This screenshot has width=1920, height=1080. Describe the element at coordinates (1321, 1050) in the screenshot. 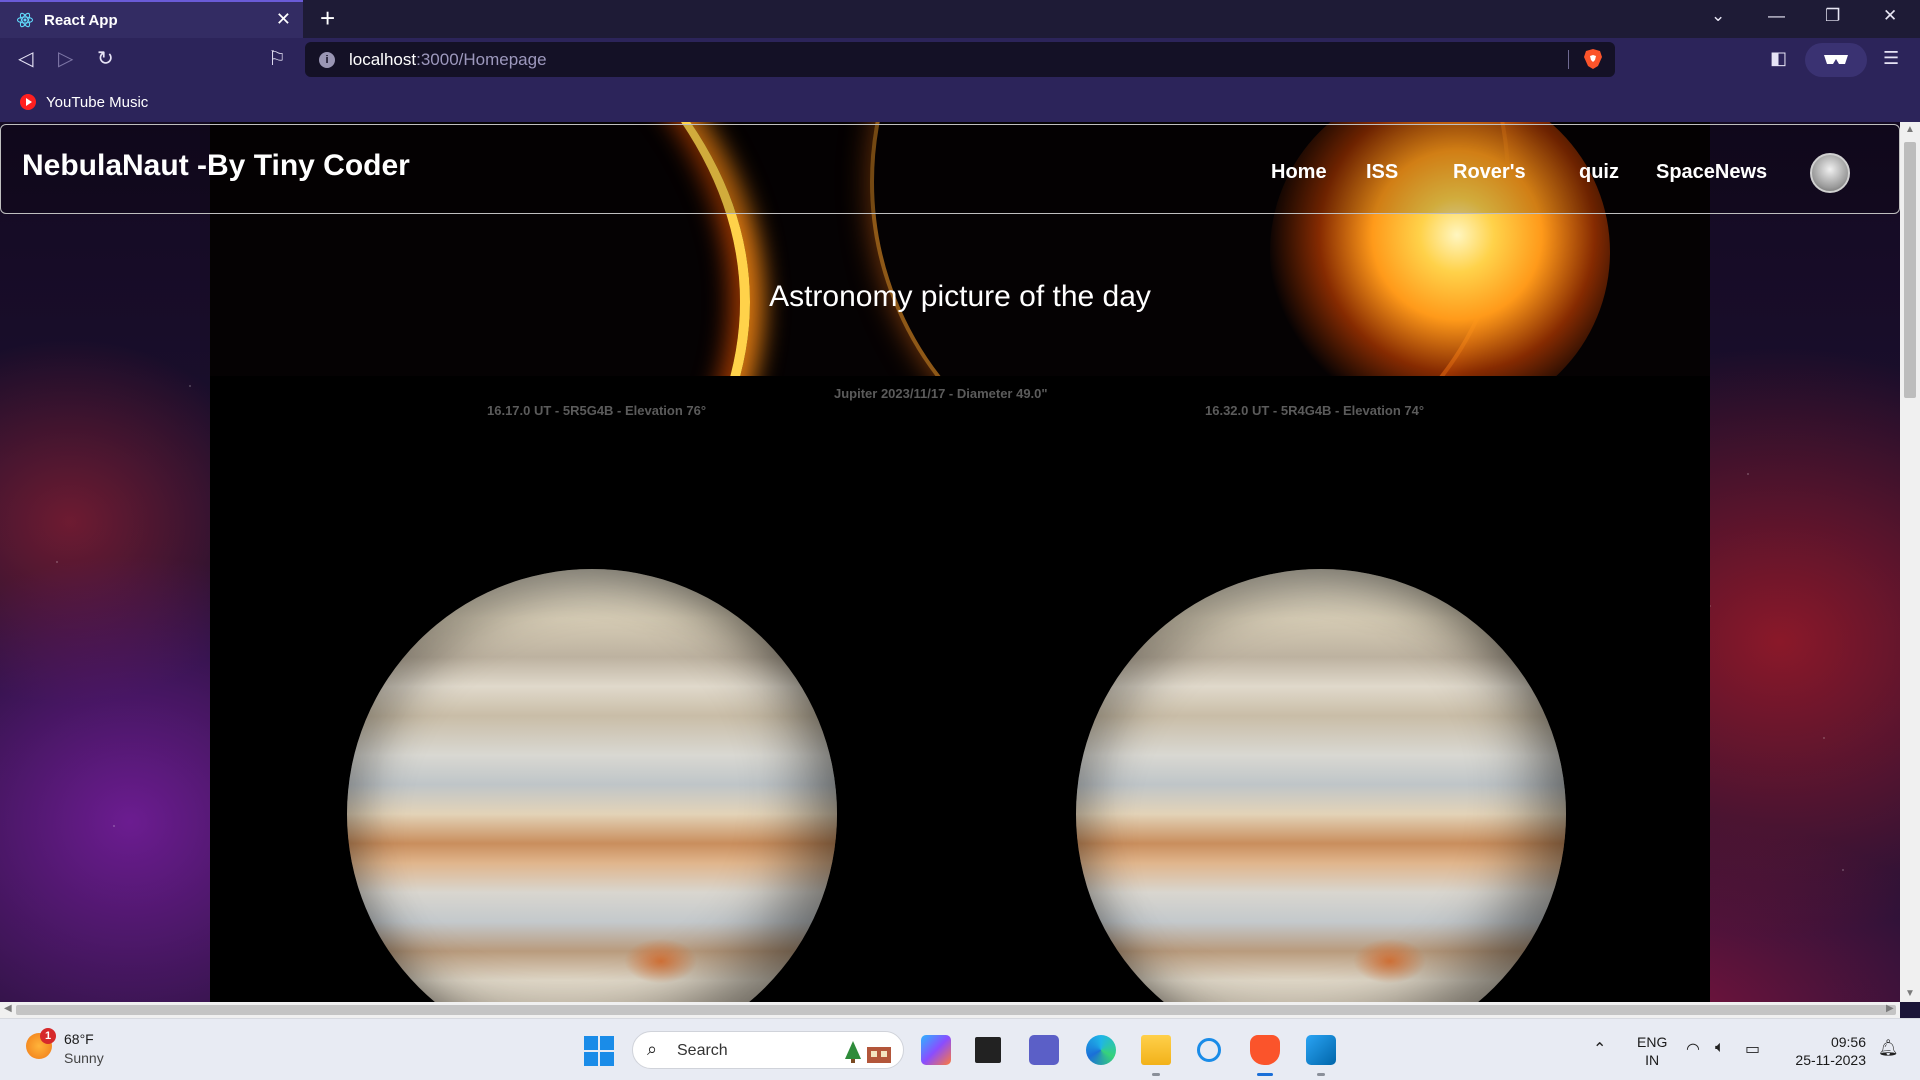

I see `vscode-icon` at that location.